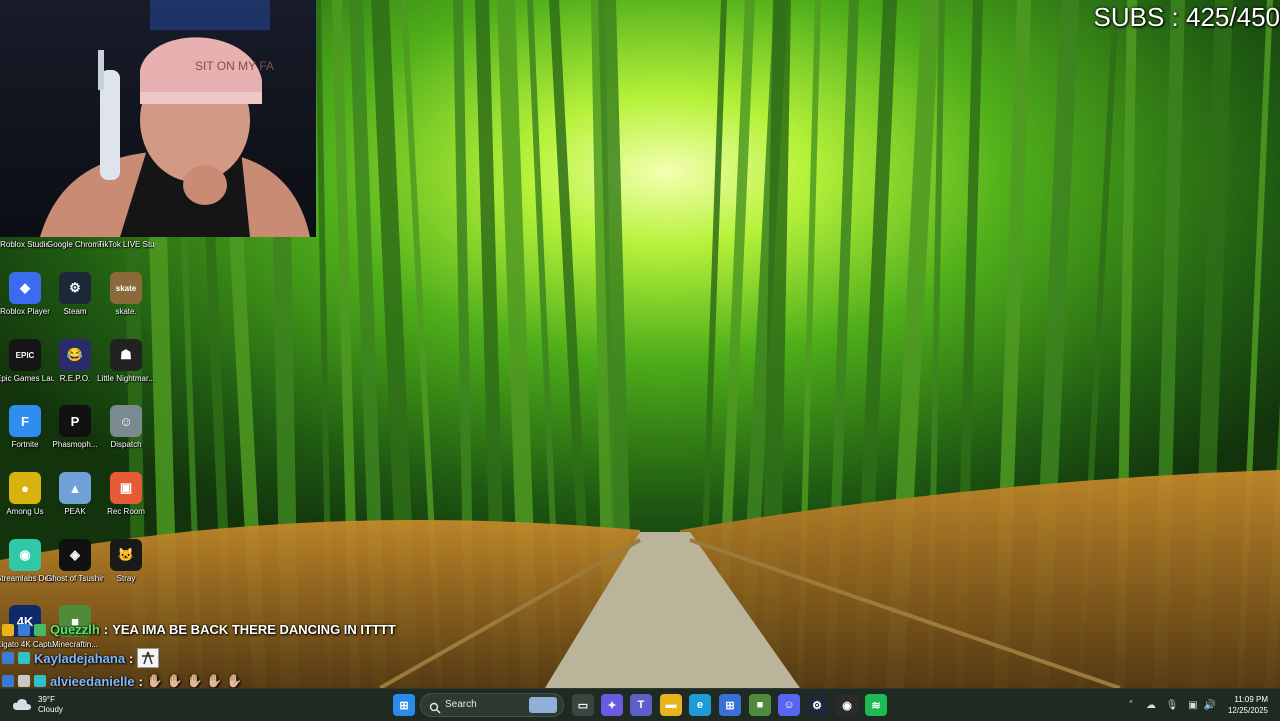 This screenshot has width=1280, height=721. What do you see at coordinates (46, 699) in the screenshot?
I see `weather-temperature: 39°F` at bounding box center [46, 699].